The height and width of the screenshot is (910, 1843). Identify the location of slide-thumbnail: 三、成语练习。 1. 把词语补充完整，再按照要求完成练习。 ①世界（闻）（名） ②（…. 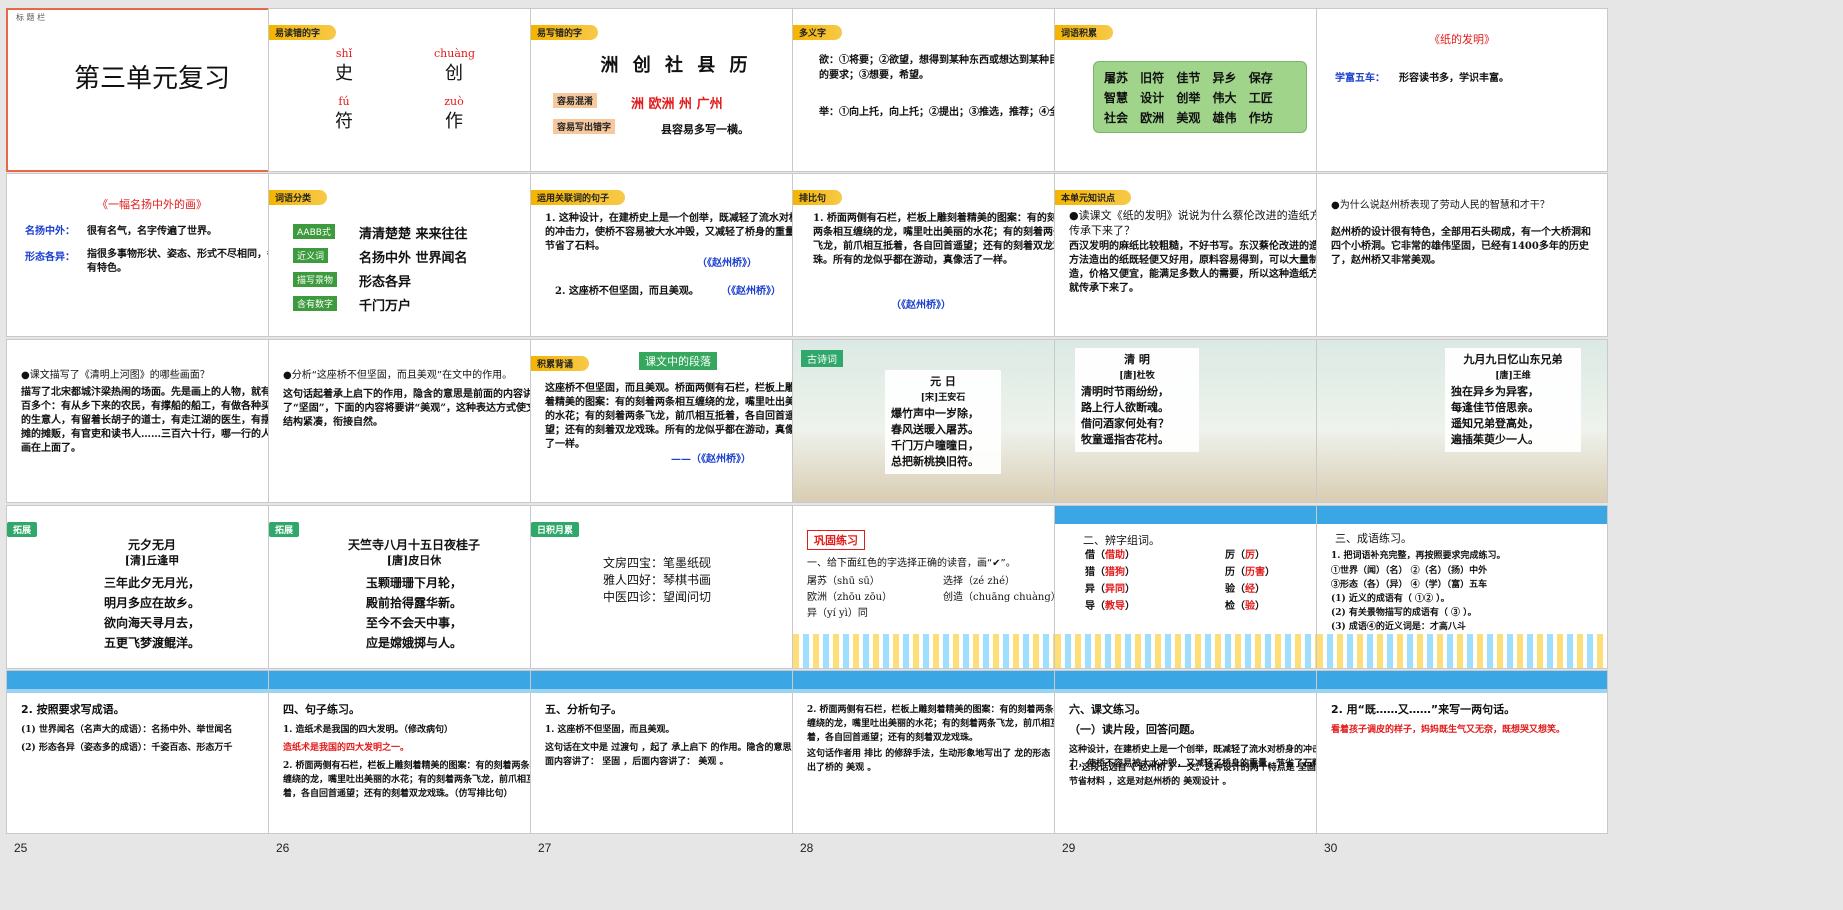
(1462, 587).